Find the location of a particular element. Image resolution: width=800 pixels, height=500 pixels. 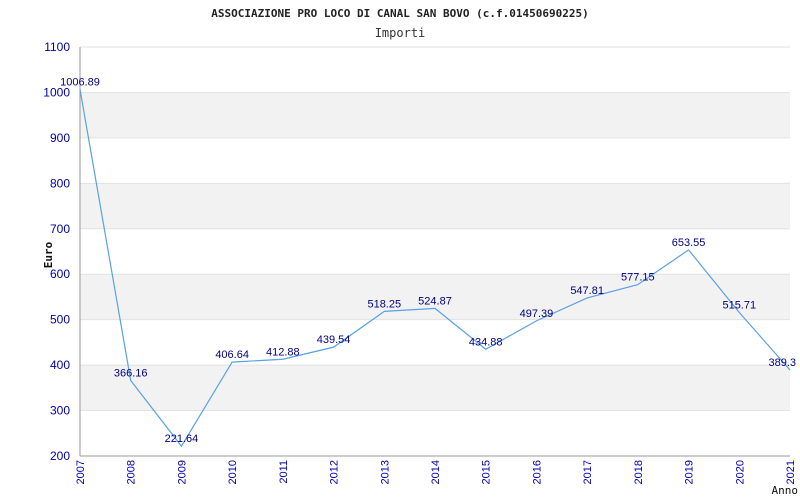

y-tick-label: 700 is located at coordinates (60, 229).